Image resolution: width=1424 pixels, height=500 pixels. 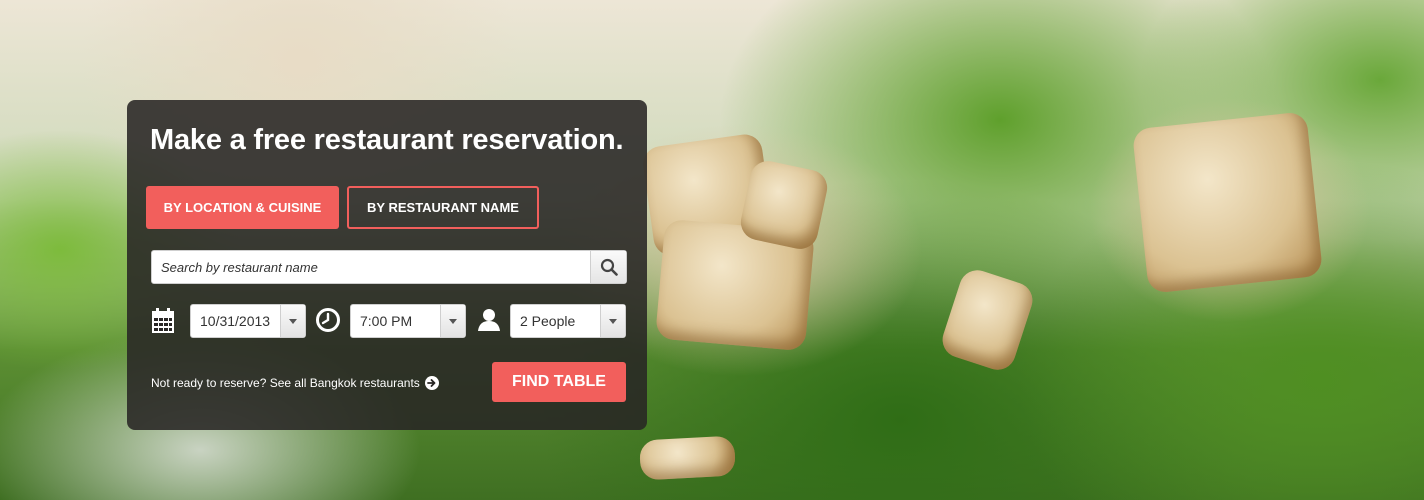 What do you see at coordinates (387, 140) in the screenshot?
I see `panel-title: Make a free restaurant reservation.` at bounding box center [387, 140].